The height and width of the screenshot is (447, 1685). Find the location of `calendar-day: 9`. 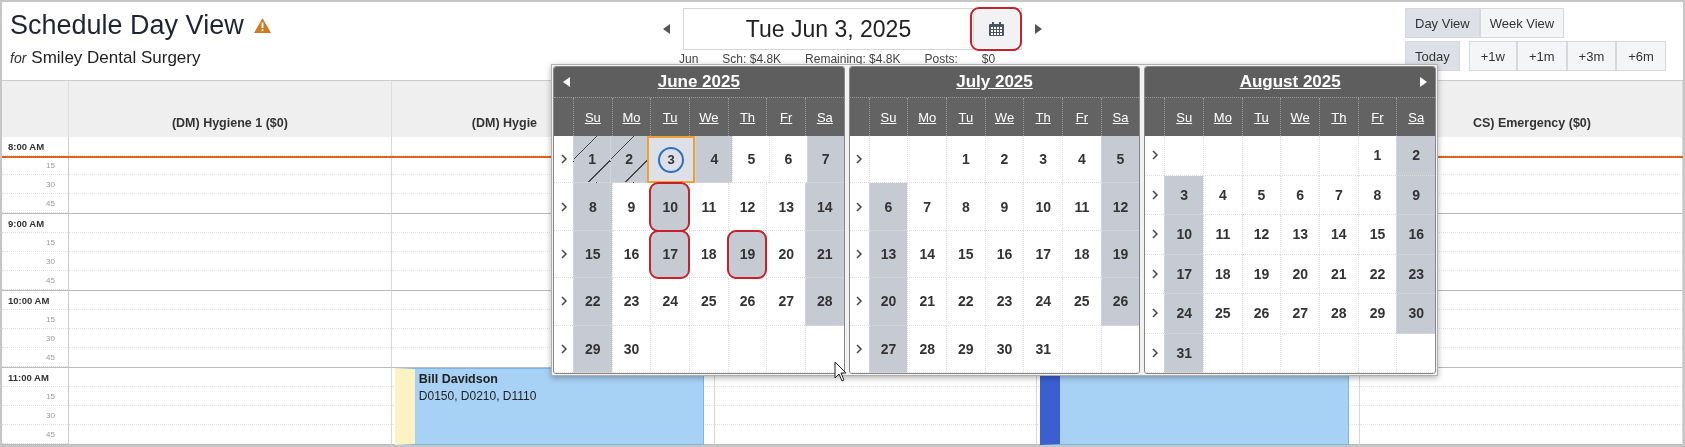

calendar-day: 9 is located at coordinates (1415, 195).